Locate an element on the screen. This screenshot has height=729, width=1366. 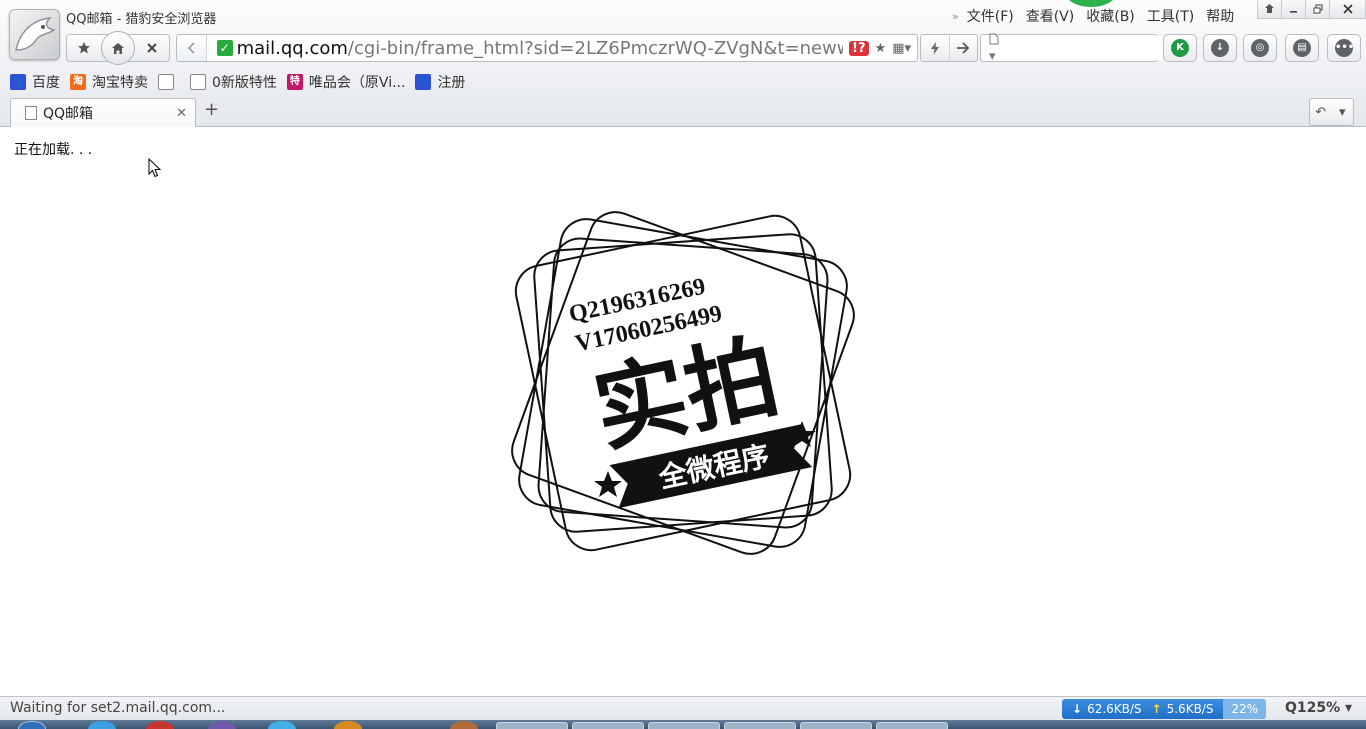
kingsoft-button: K is located at coordinates (1180, 48).